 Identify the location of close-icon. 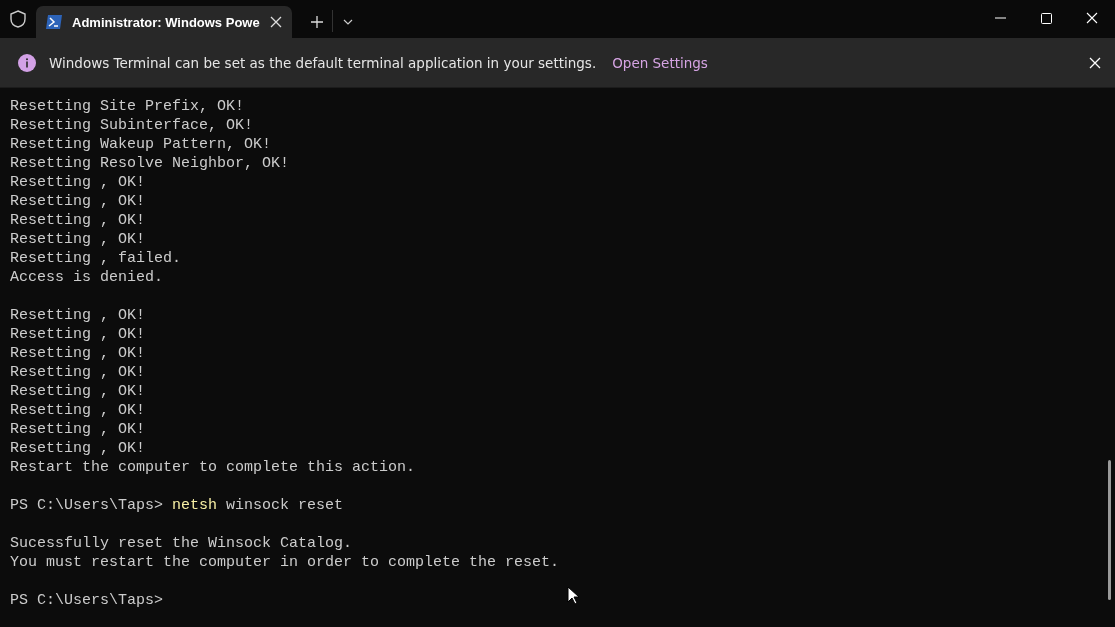
(275, 22).